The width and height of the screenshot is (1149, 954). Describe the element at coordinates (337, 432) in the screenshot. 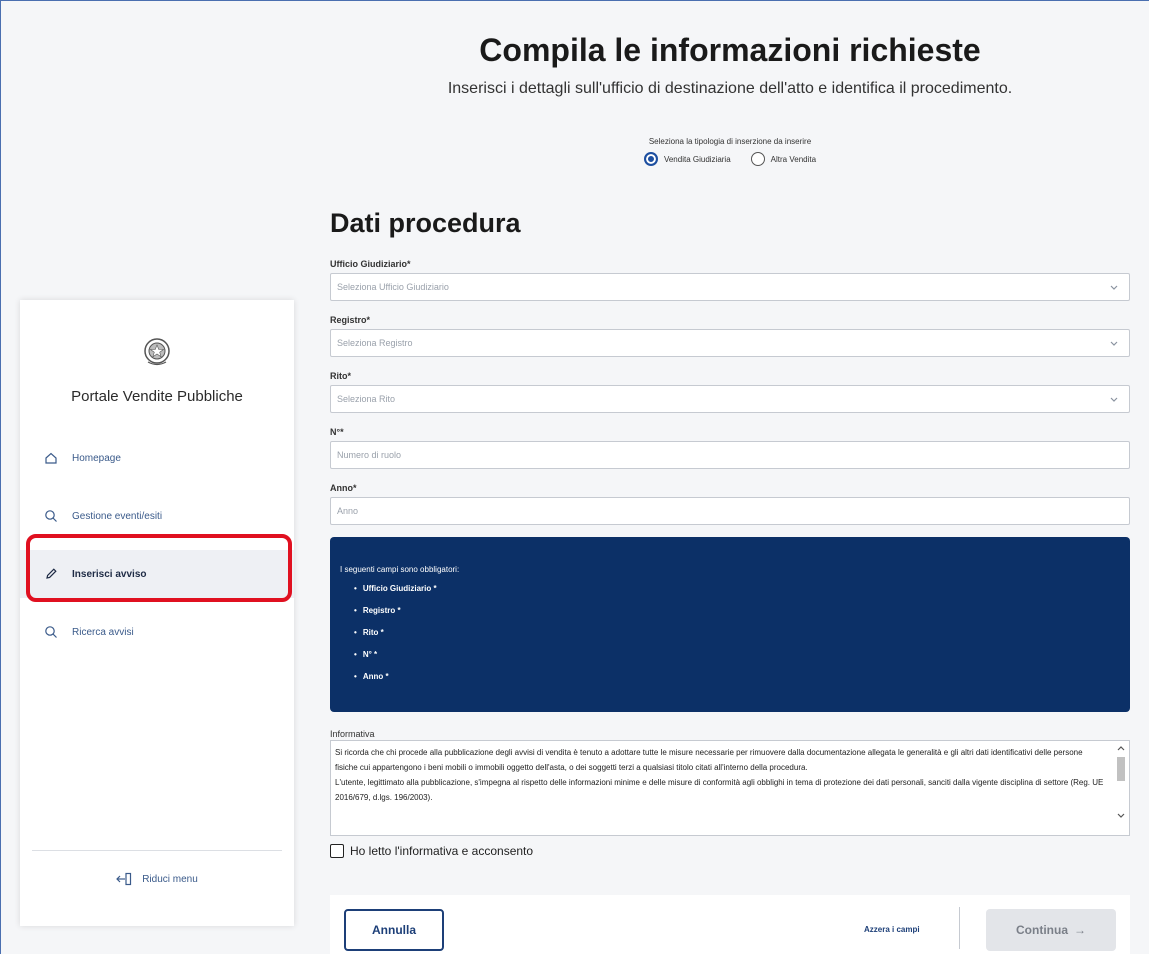

I see `field-label-numero: N°*` at that location.